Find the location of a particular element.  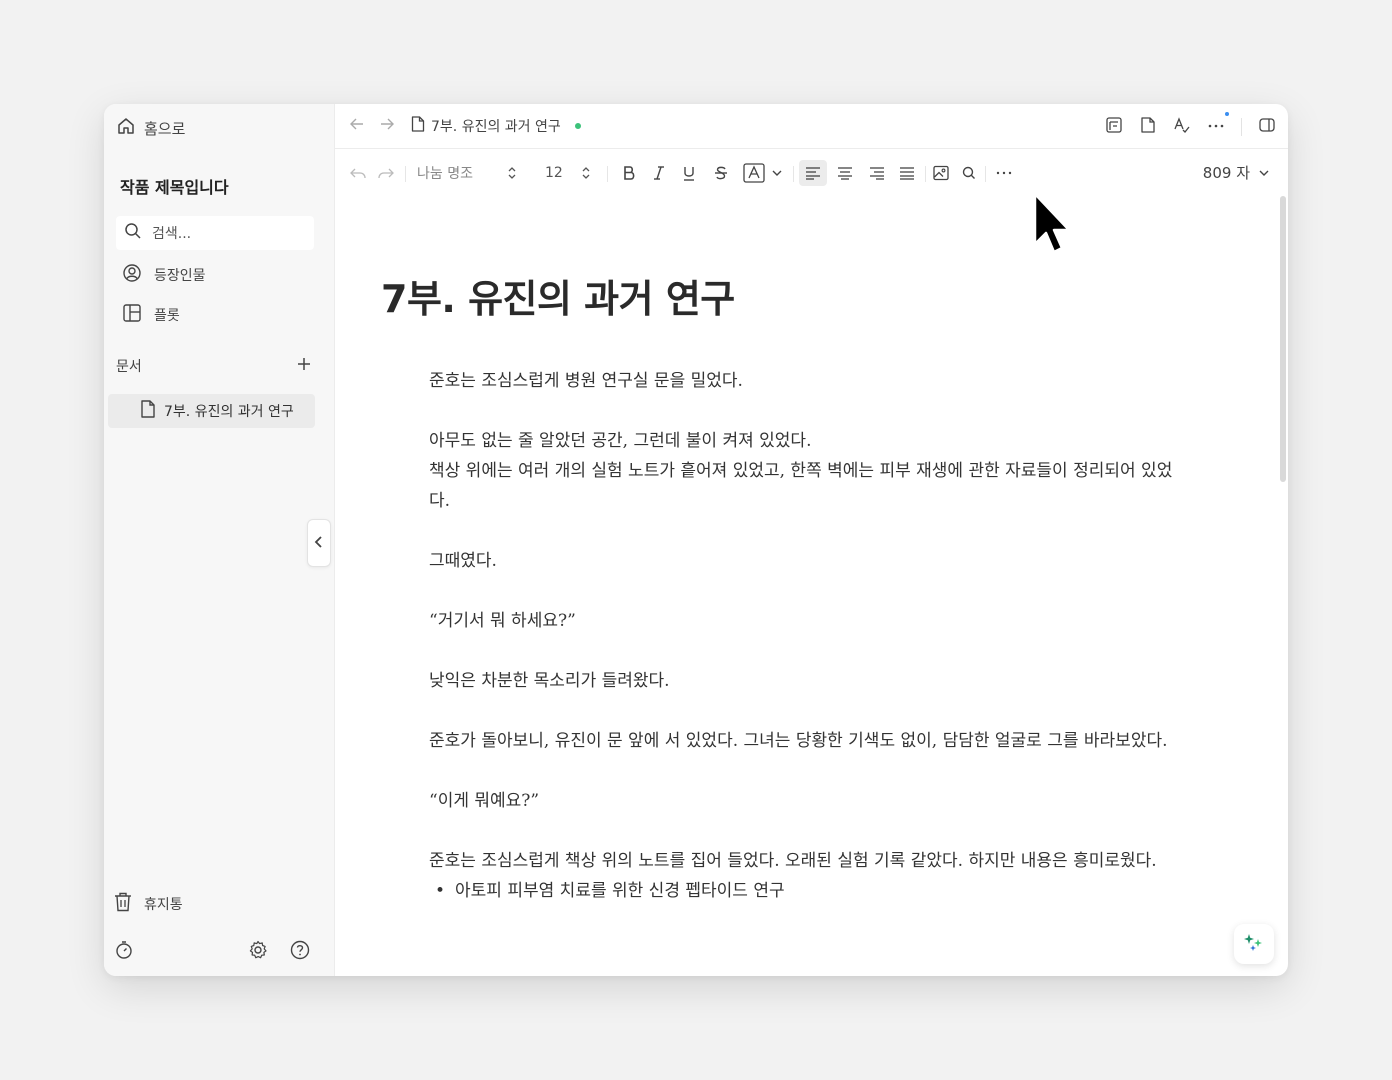

gear-icon is located at coordinates (258, 952).